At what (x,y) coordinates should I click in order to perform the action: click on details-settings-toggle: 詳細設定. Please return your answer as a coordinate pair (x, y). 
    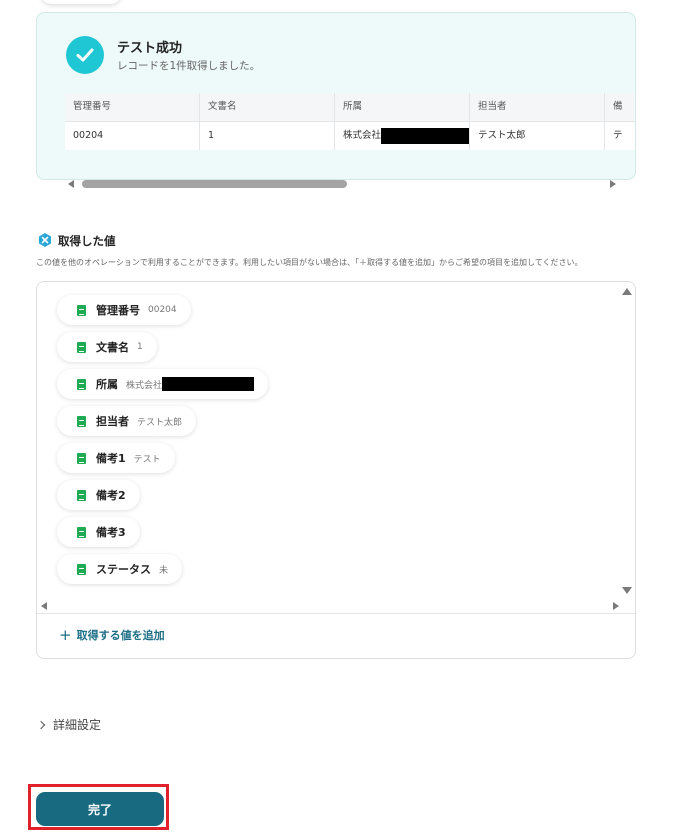
    Looking at the image, I should click on (69, 724).